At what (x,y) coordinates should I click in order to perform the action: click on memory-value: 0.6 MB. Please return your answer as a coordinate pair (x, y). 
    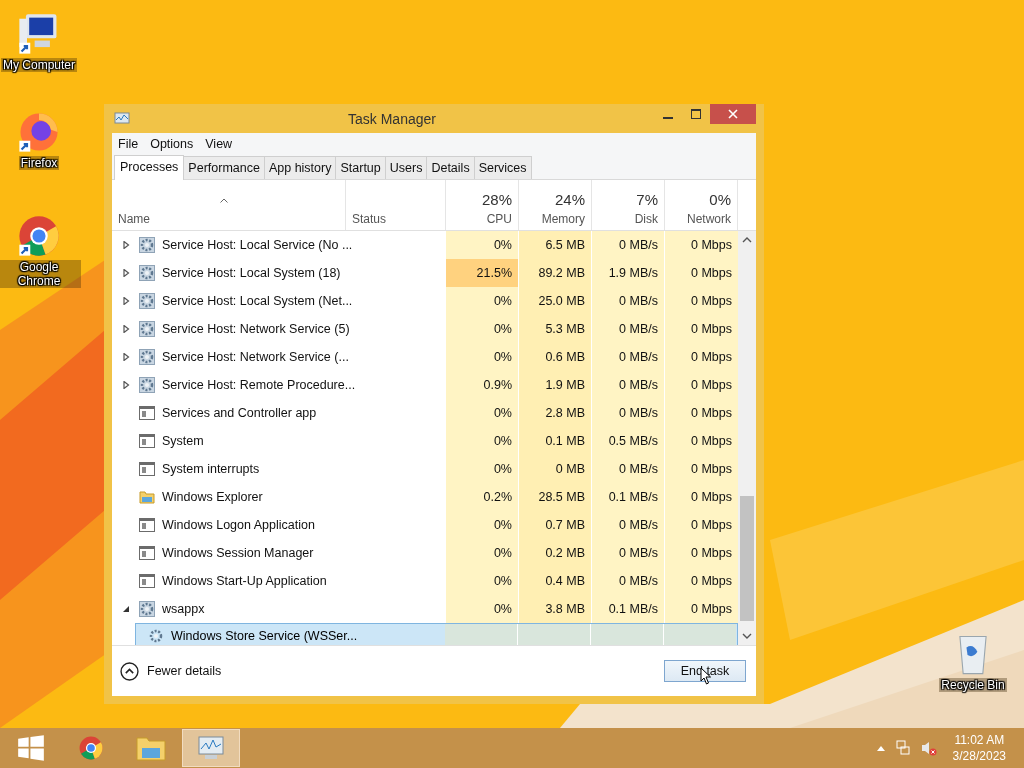
    Looking at the image, I should click on (565, 357).